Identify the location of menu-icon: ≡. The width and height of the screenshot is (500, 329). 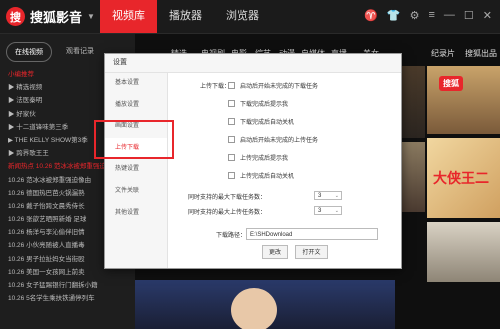
(431, 15).